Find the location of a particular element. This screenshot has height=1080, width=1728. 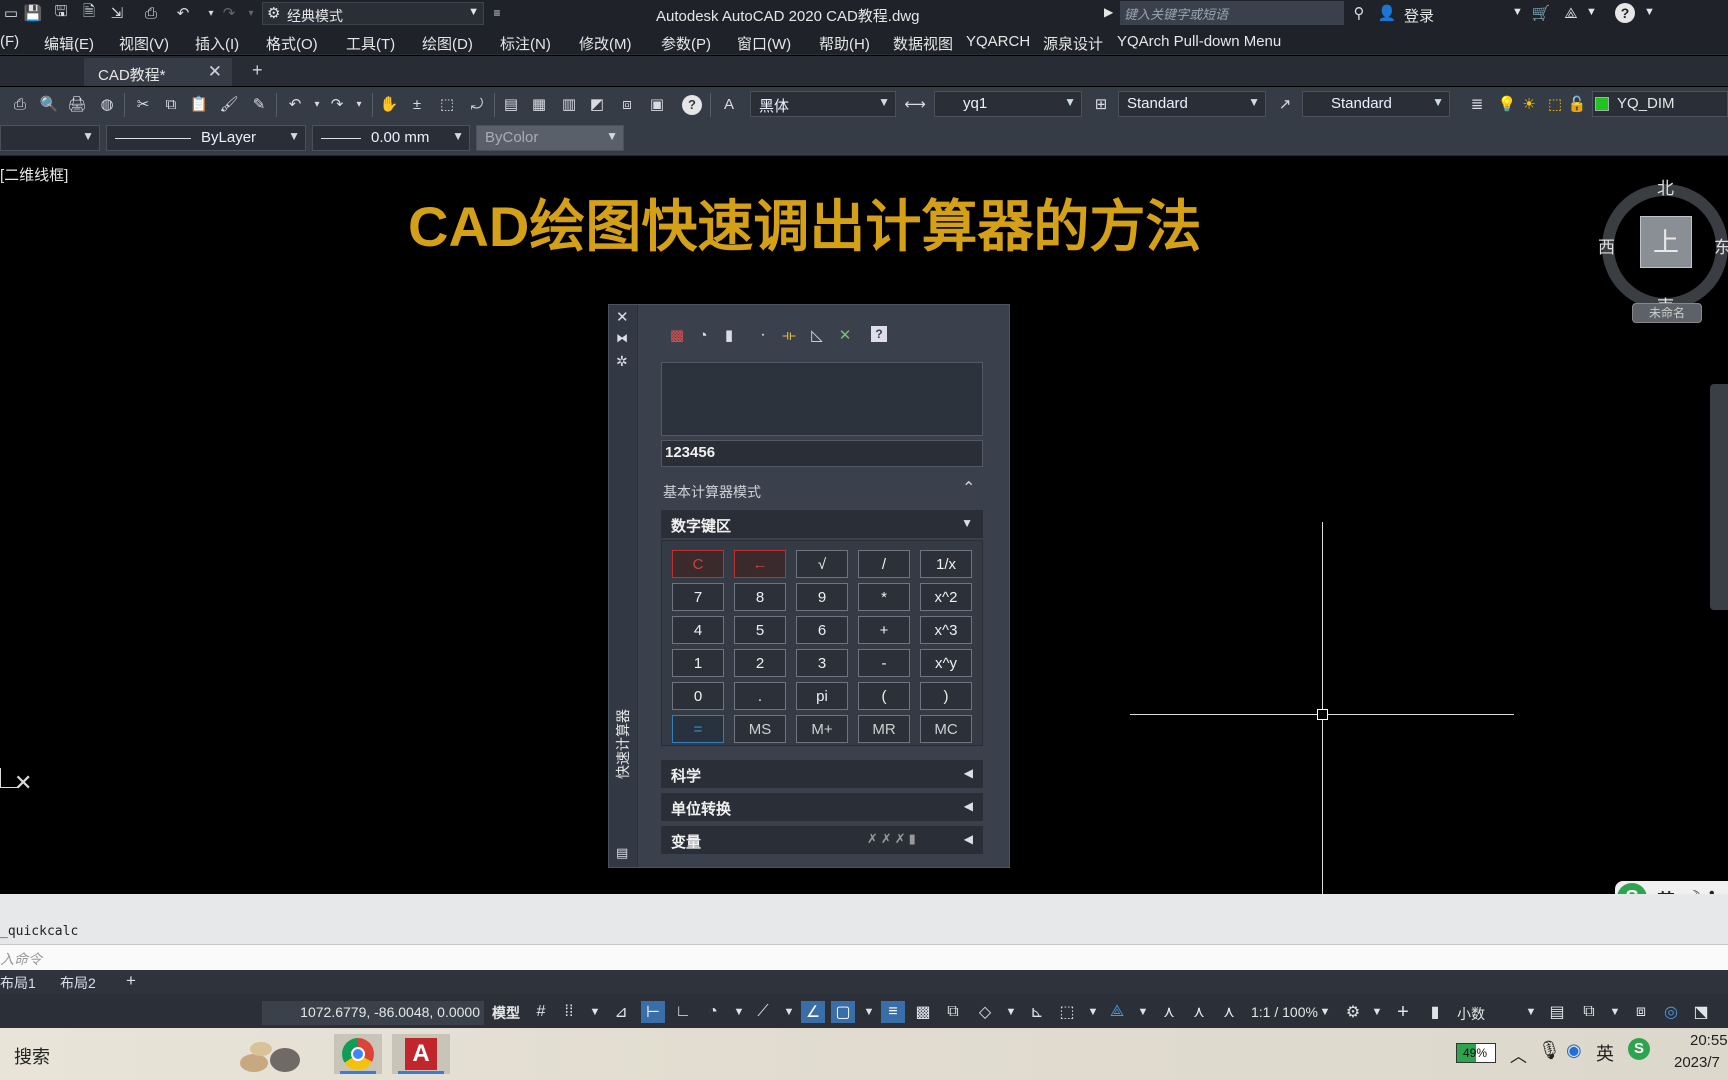

units-value: 小数 is located at coordinates (1471, 1014).